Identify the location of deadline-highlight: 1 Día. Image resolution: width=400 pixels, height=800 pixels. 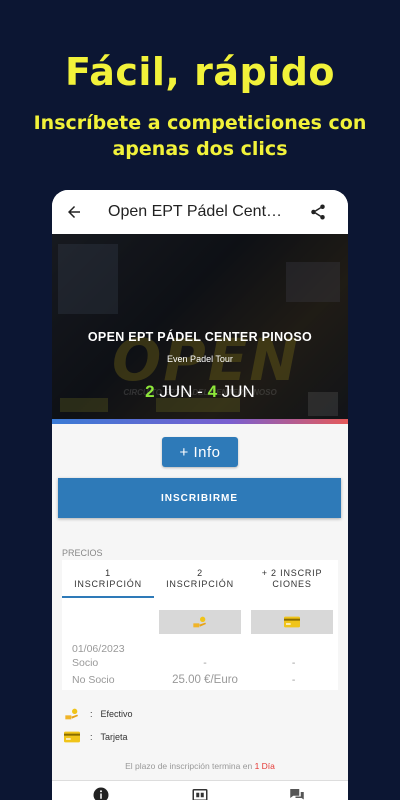
(264, 766).